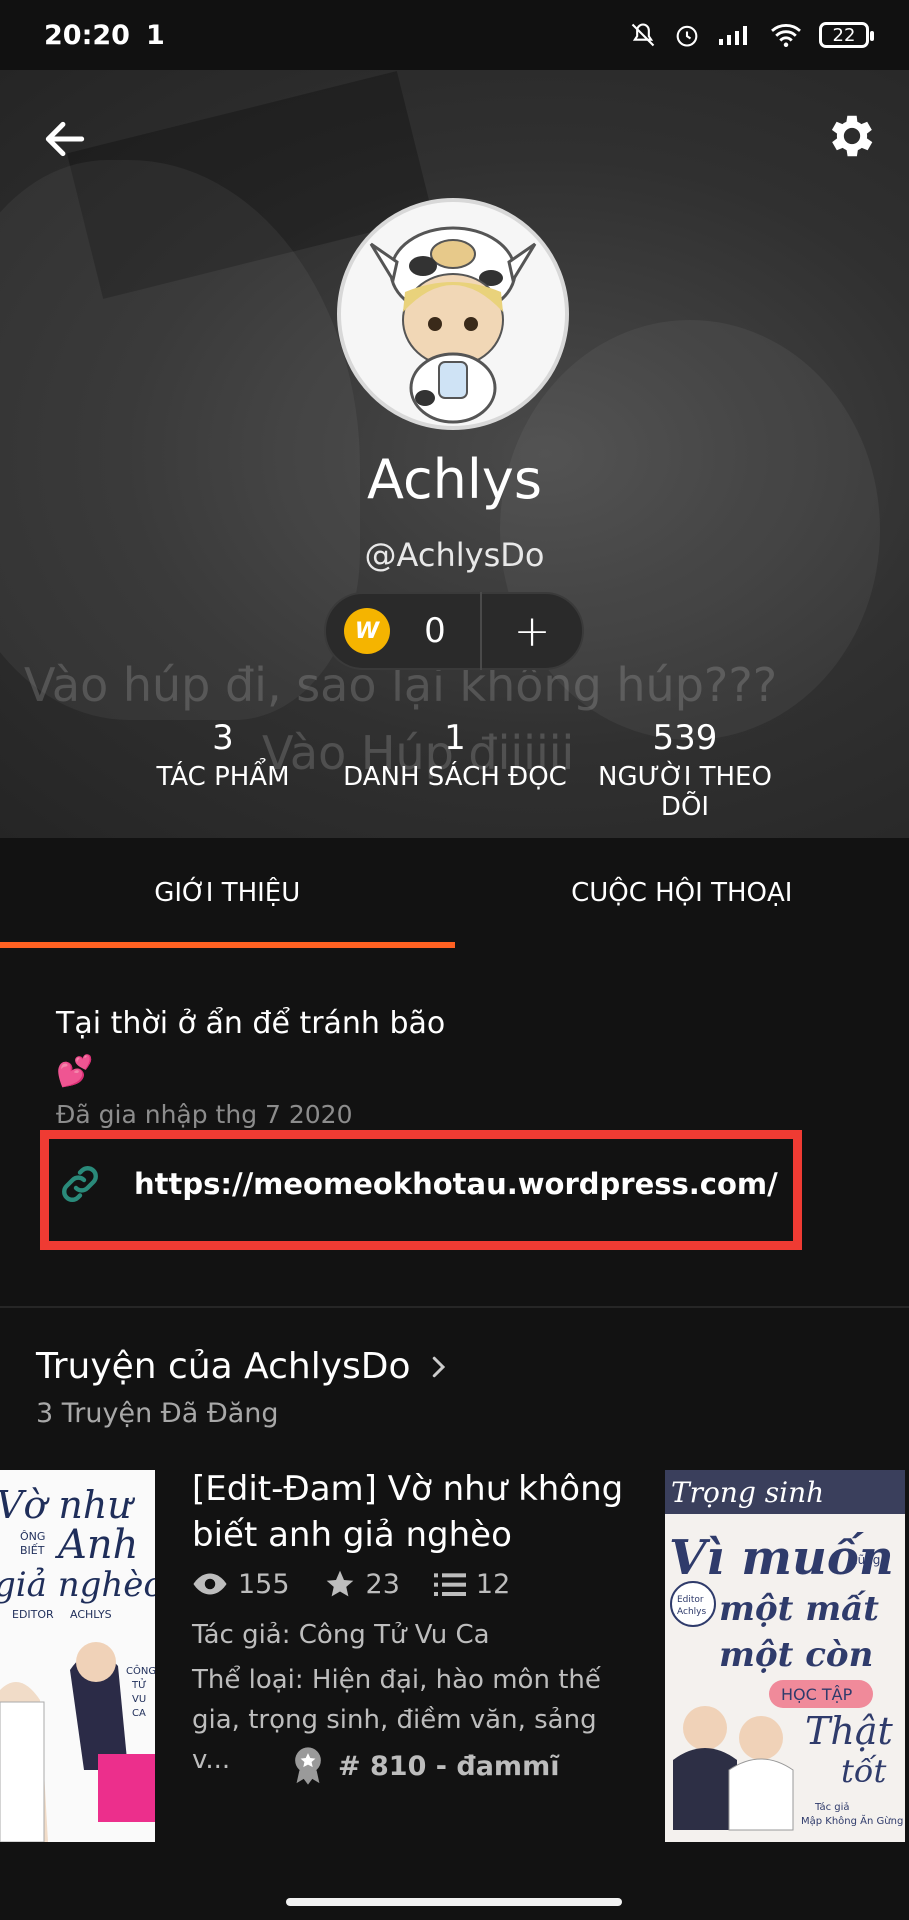 Image resolution: width=909 pixels, height=1920 pixels. I want to click on link-icon, so click(80, 1184).